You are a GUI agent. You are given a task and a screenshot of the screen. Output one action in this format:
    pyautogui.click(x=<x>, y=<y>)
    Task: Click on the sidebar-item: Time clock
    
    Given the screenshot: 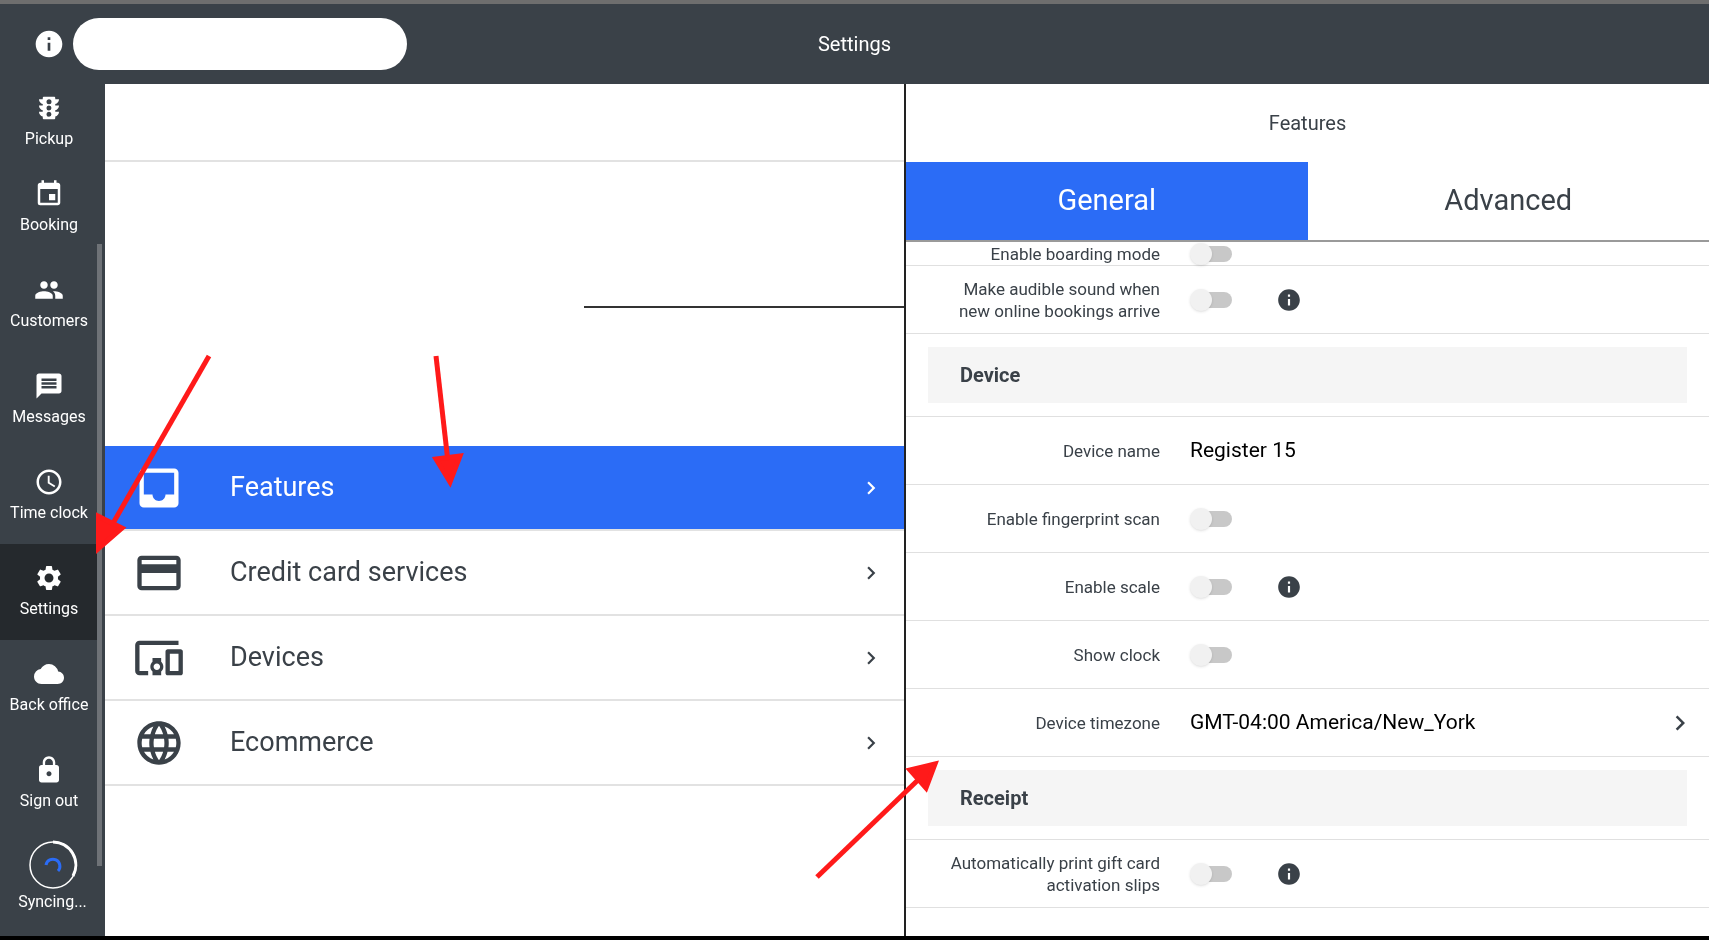 What is the action you would take?
    pyautogui.click(x=49, y=496)
    